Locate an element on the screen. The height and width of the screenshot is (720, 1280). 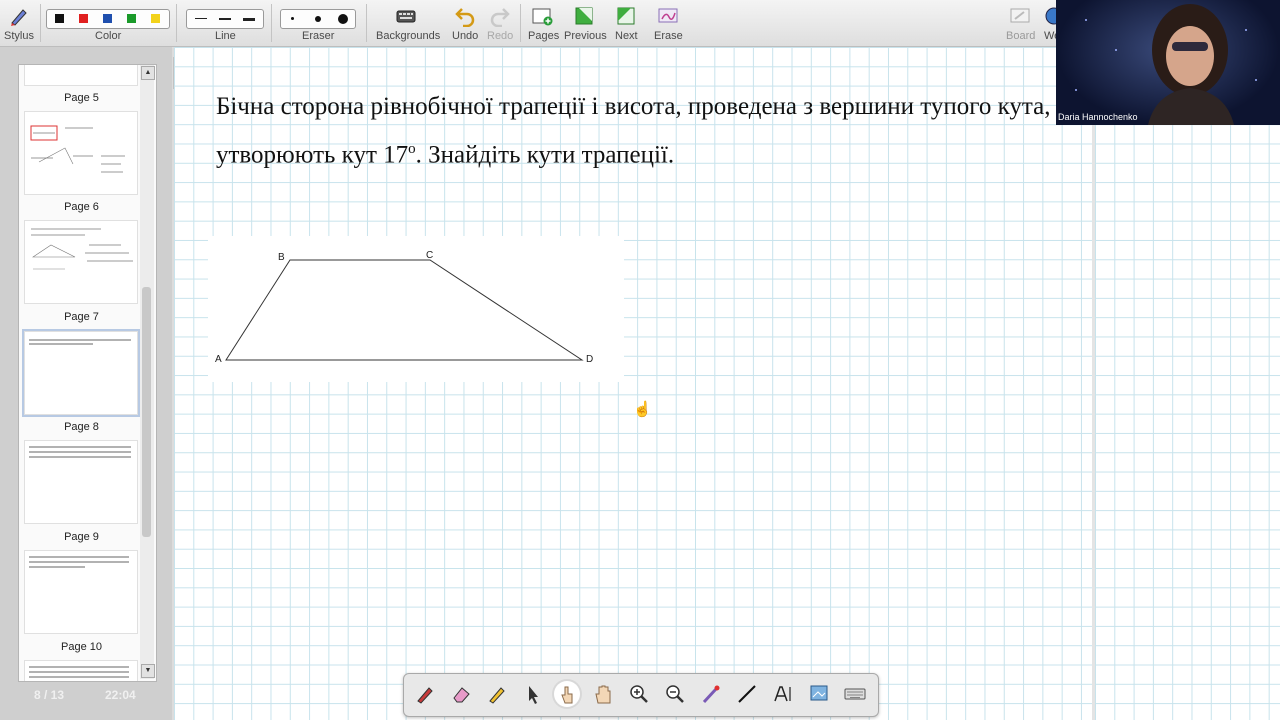
color-picker is located at coordinates (108, 19).